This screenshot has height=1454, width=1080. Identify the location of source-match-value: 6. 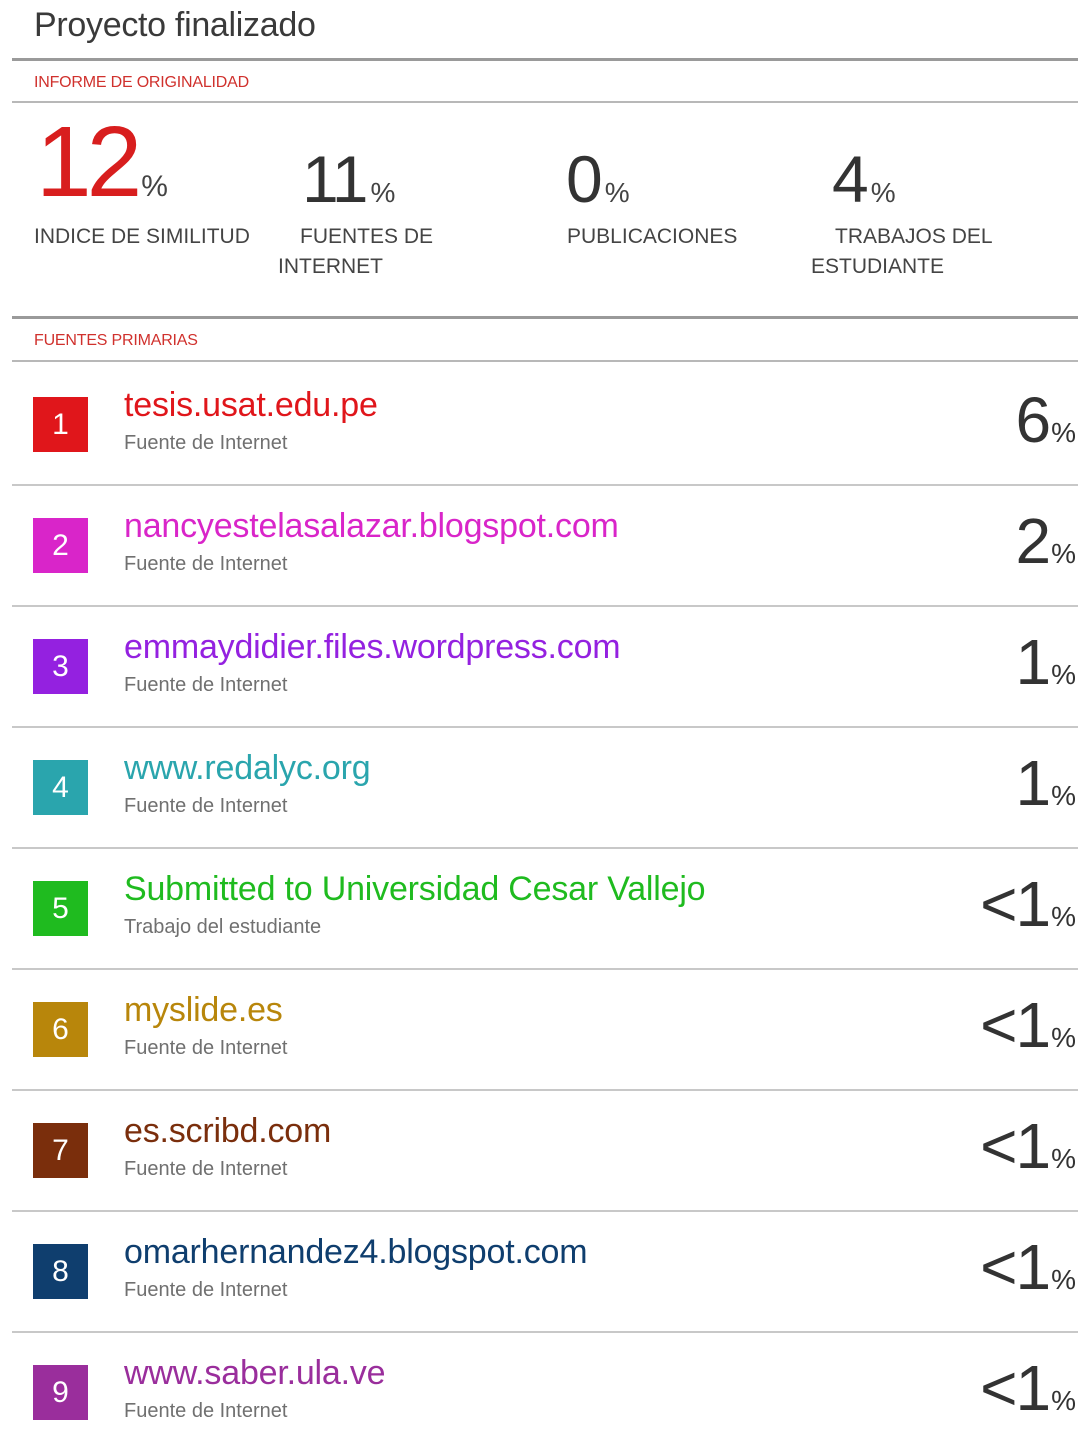
(1033, 420).